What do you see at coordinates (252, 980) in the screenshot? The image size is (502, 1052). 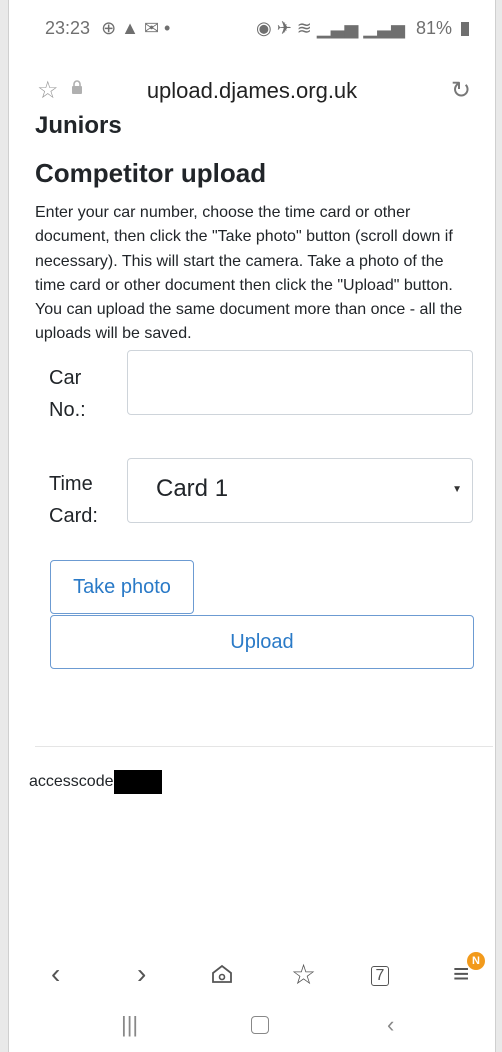 I see `browser-bottom-nav: ‹ › ☆ 7 ≡ N` at bounding box center [252, 980].